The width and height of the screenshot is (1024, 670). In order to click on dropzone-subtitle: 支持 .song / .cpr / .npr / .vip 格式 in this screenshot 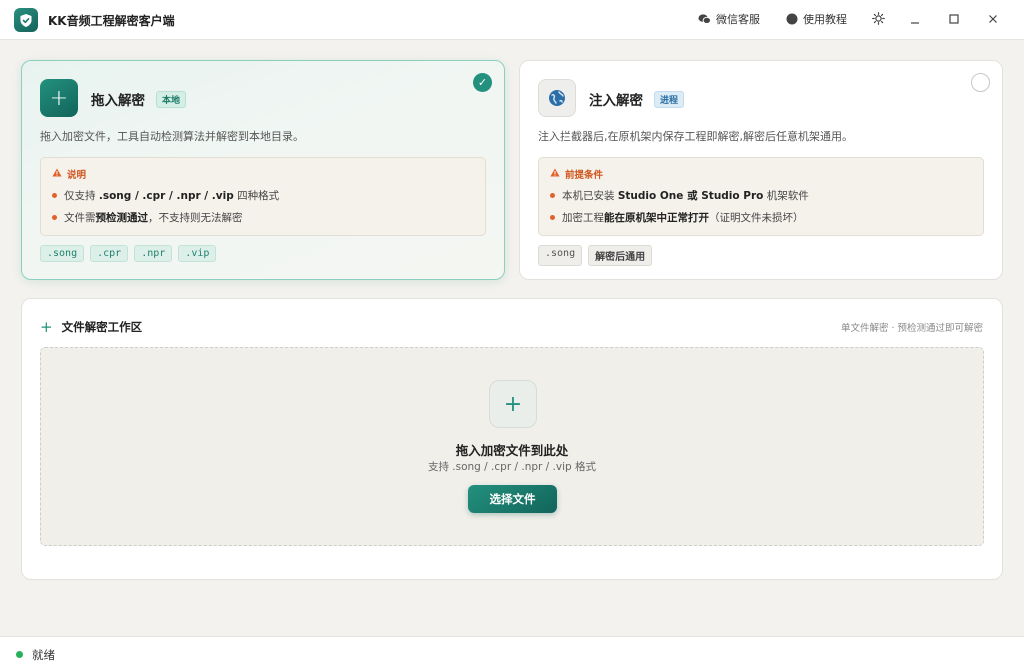, I will do `click(512, 467)`.